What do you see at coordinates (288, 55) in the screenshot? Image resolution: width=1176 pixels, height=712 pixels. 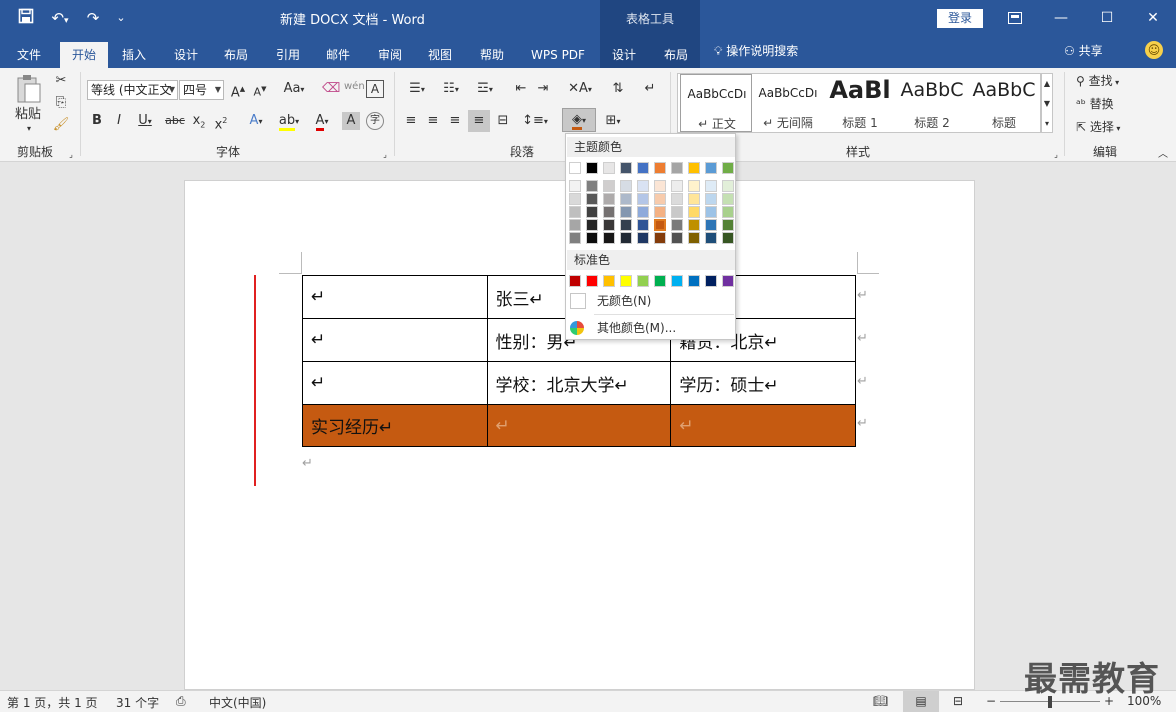 I see `tab-references: 引用` at bounding box center [288, 55].